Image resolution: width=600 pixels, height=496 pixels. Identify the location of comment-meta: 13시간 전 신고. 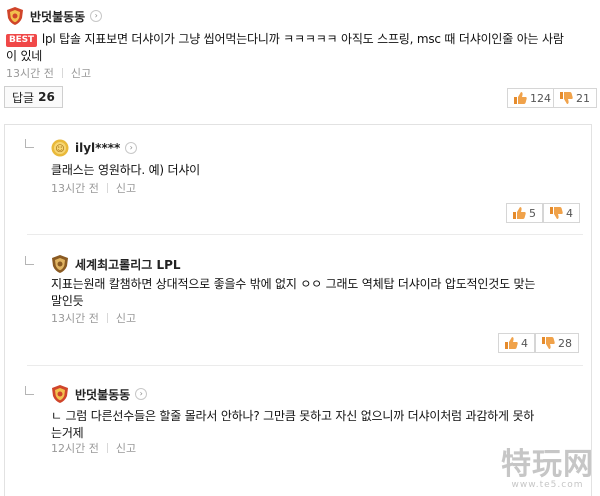
(48, 73).